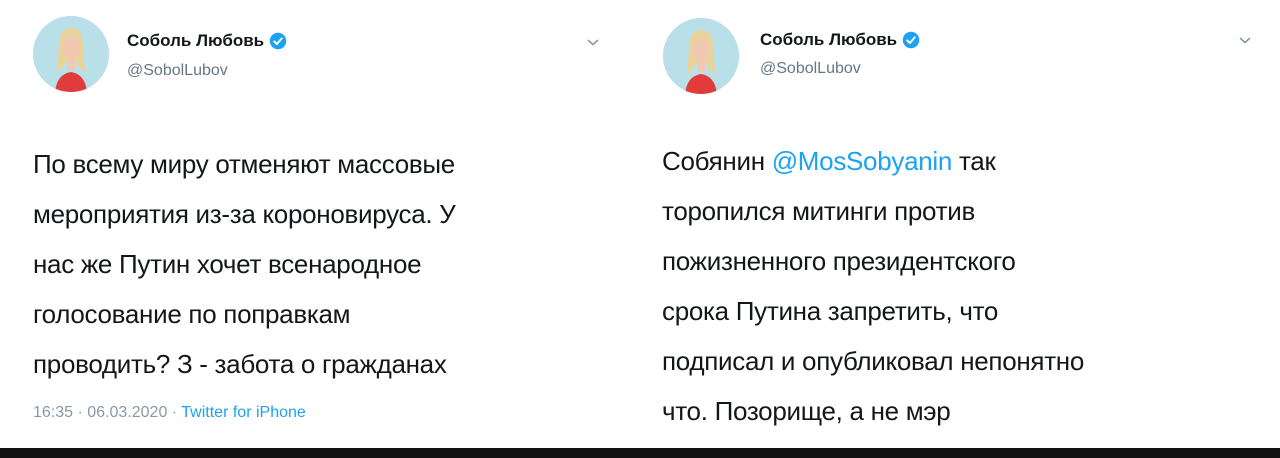 This screenshot has width=1280, height=458. What do you see at coordinates (640, 453) in the screenshot?
I see `bottom-bar` at bounding box center [640, 453].